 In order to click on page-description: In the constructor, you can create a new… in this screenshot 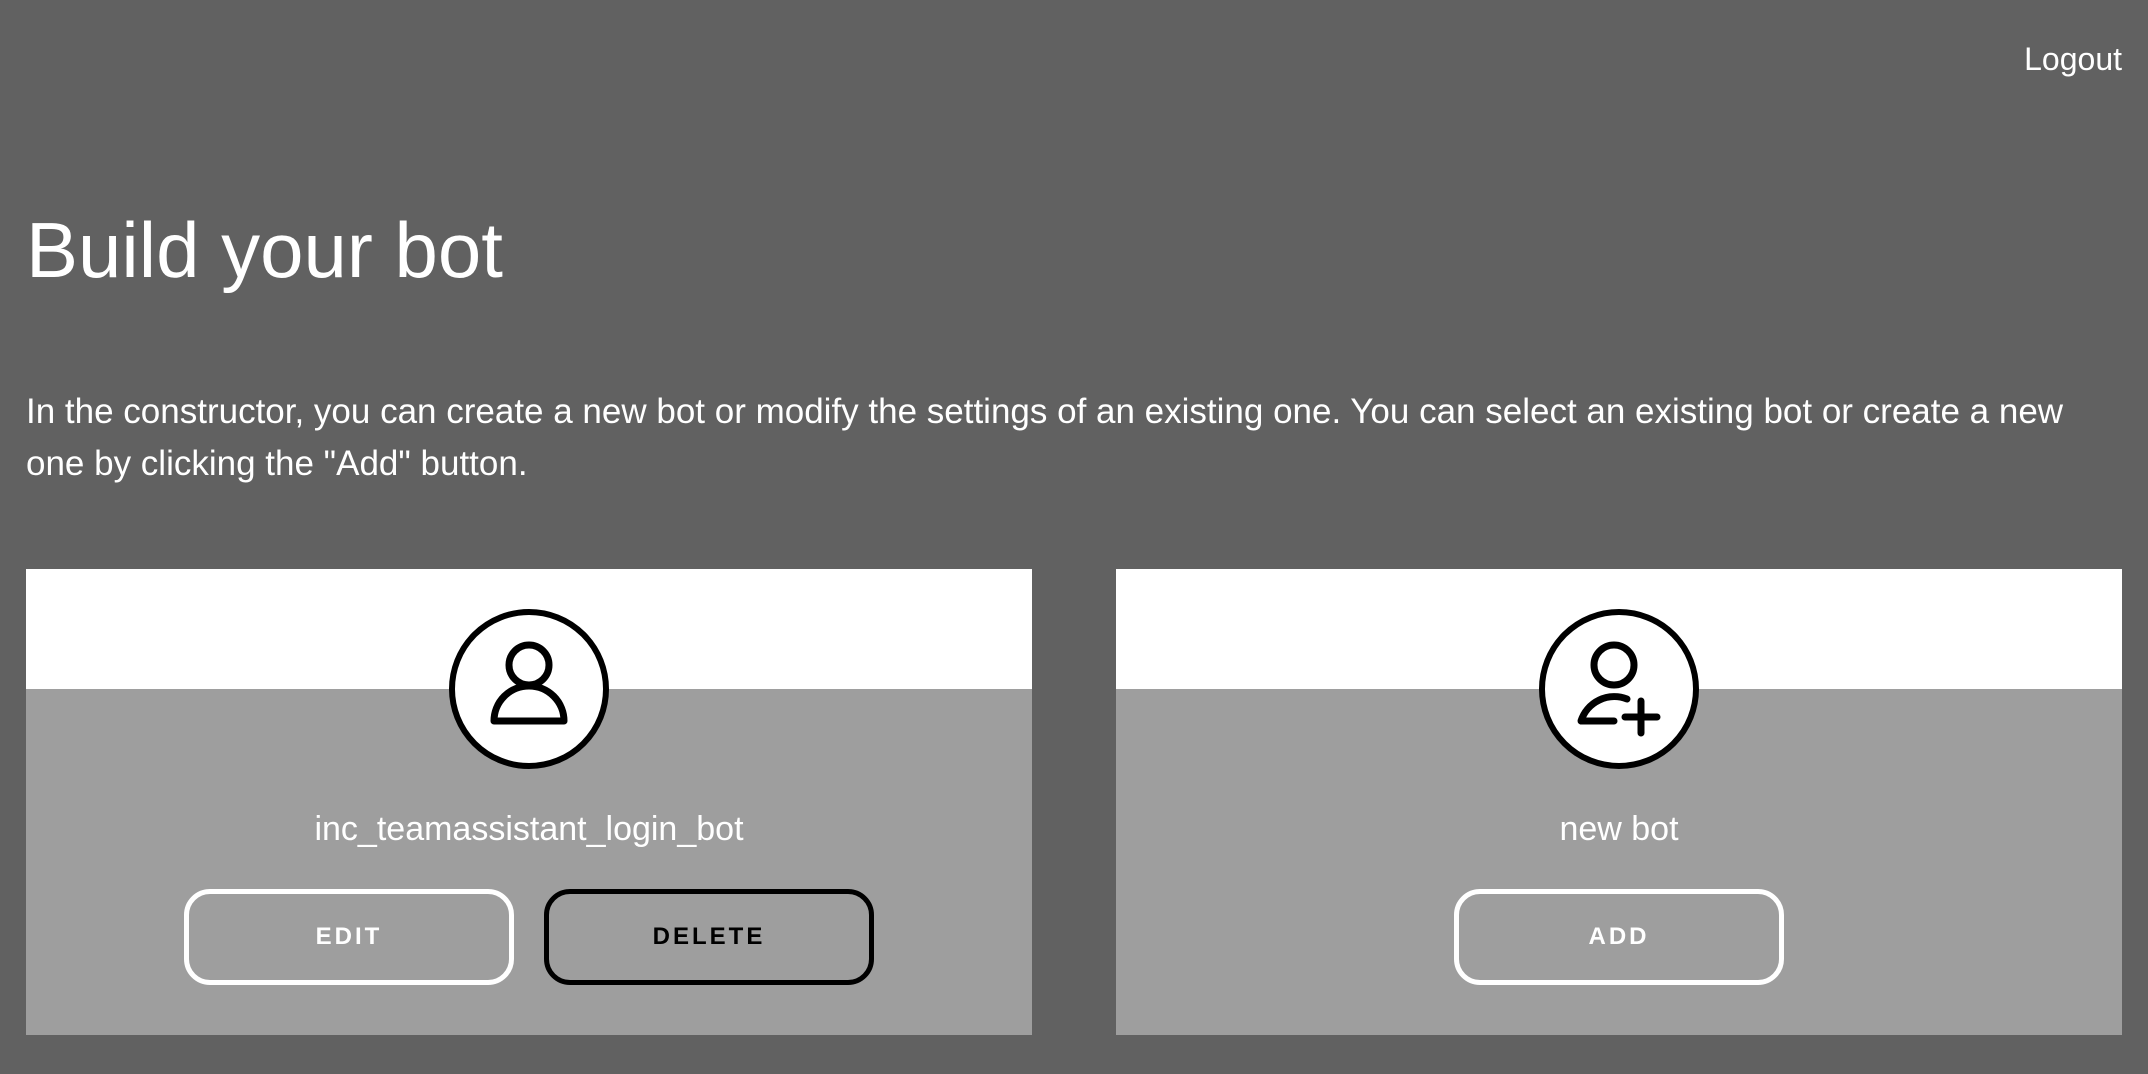, I will do `click(1045, 437)`.